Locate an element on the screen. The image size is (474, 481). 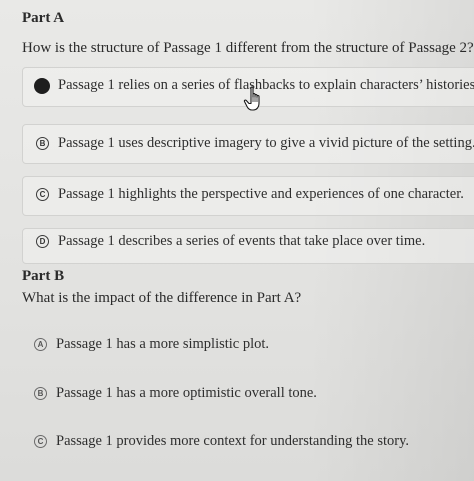
selected-radio-icon is located at coordinates (42, 85).